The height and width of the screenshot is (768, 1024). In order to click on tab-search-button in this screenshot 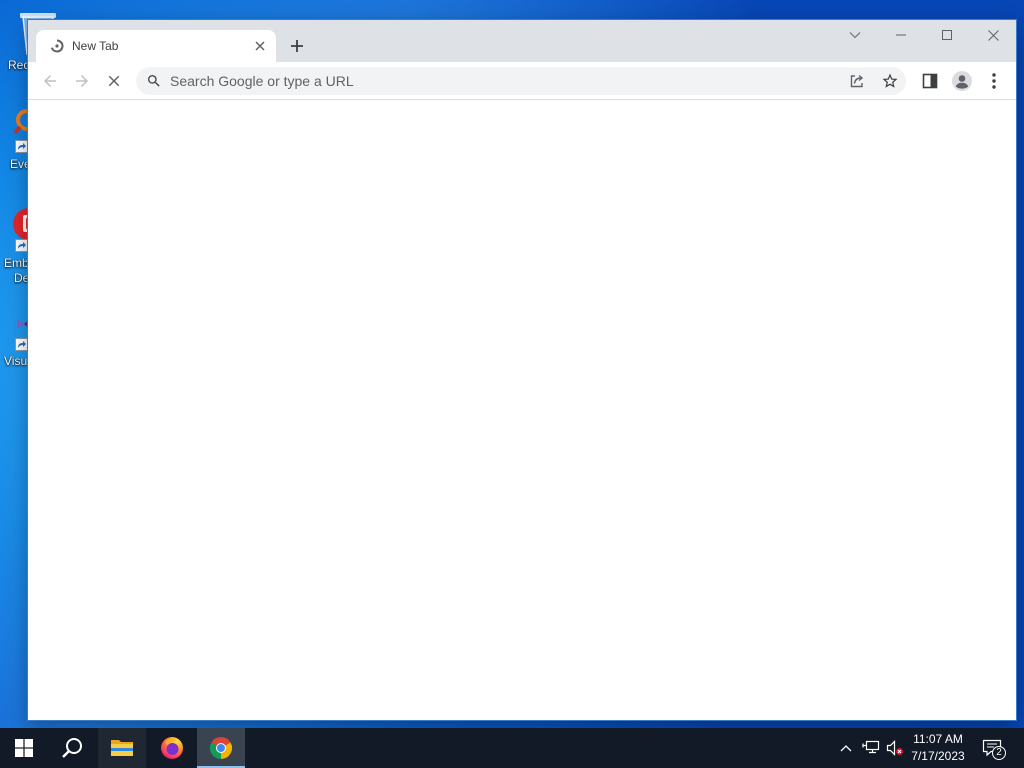, I will do `click(855, 35)`.